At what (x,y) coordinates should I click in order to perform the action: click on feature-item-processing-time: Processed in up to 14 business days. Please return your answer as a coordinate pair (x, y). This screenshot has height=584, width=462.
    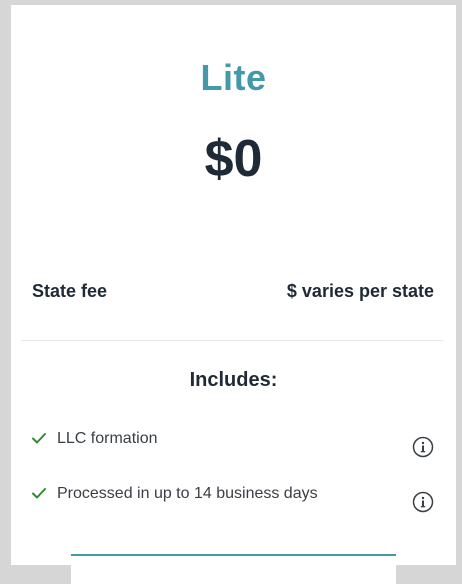
    Looking at the image, I should click on (233, 499).